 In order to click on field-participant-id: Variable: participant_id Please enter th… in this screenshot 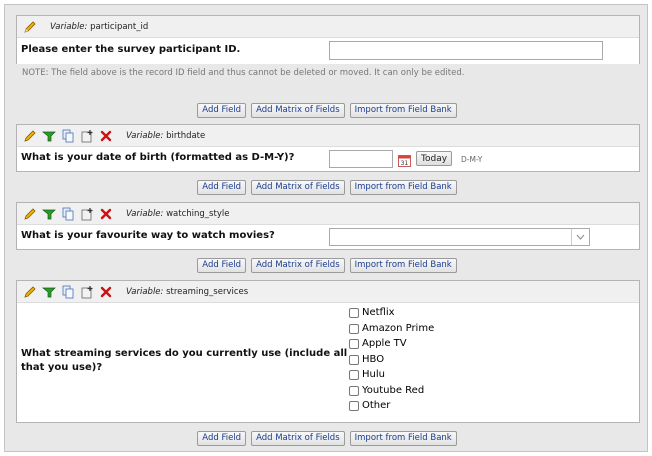, I will do `click(328, 39)`.